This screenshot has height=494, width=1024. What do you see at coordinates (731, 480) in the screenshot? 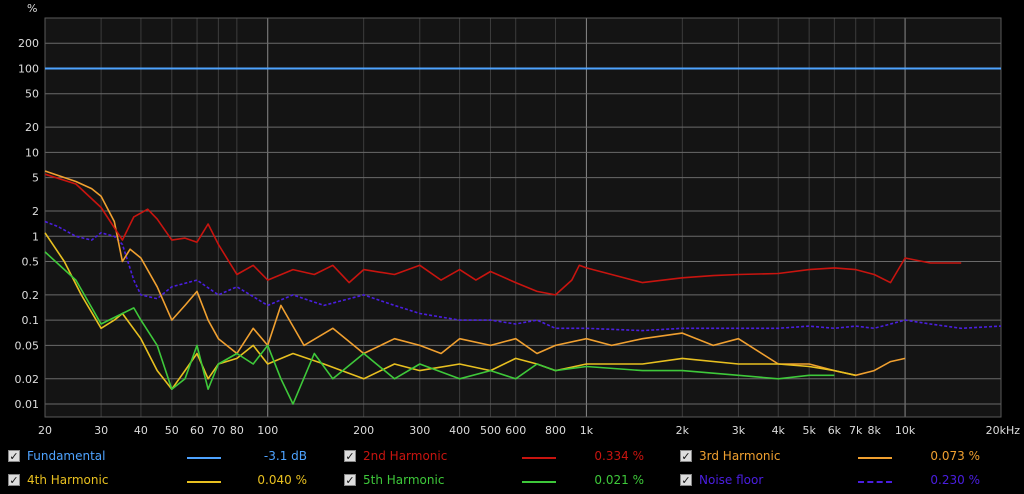
I see `legend-label: Noise floor` at bounding box center [731, 480].